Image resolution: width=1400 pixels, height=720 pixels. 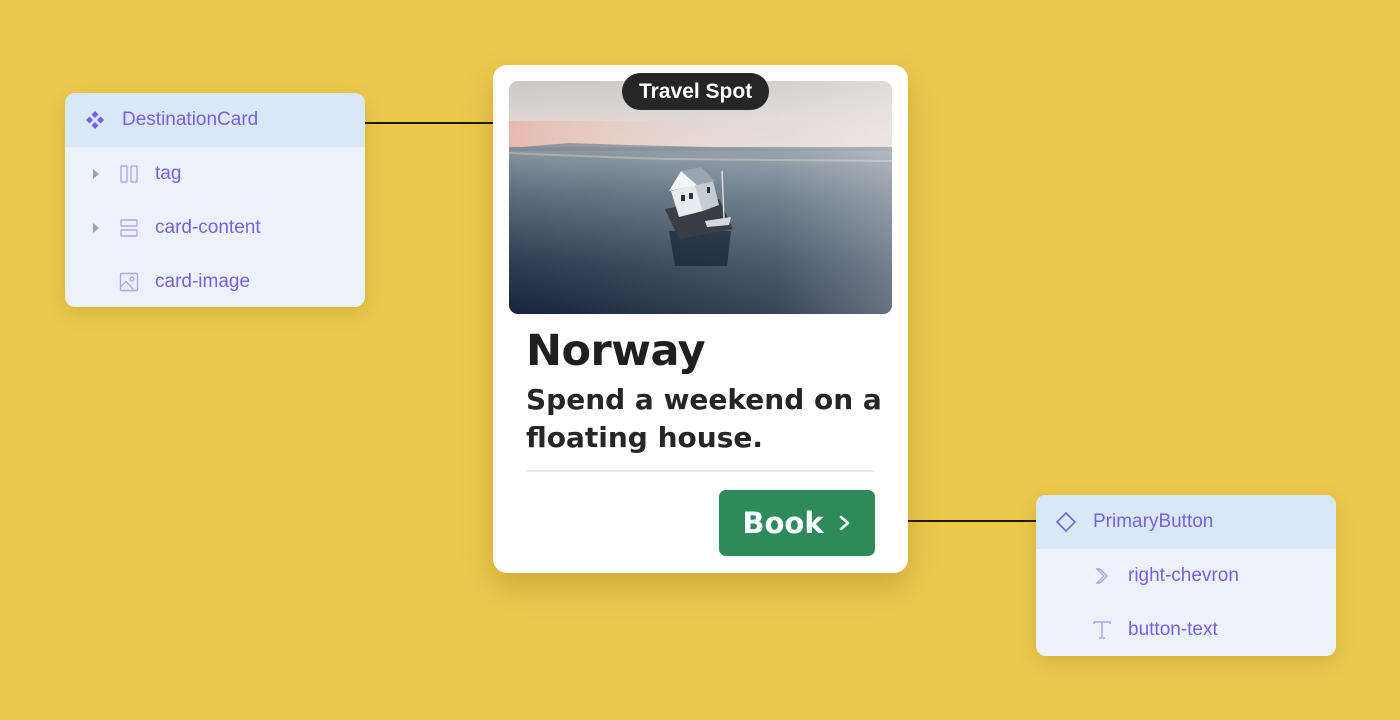 What do you see at coordinates (129, 228) in the screenshot?
I see `rows-icon` at bounding box center [129, 228].